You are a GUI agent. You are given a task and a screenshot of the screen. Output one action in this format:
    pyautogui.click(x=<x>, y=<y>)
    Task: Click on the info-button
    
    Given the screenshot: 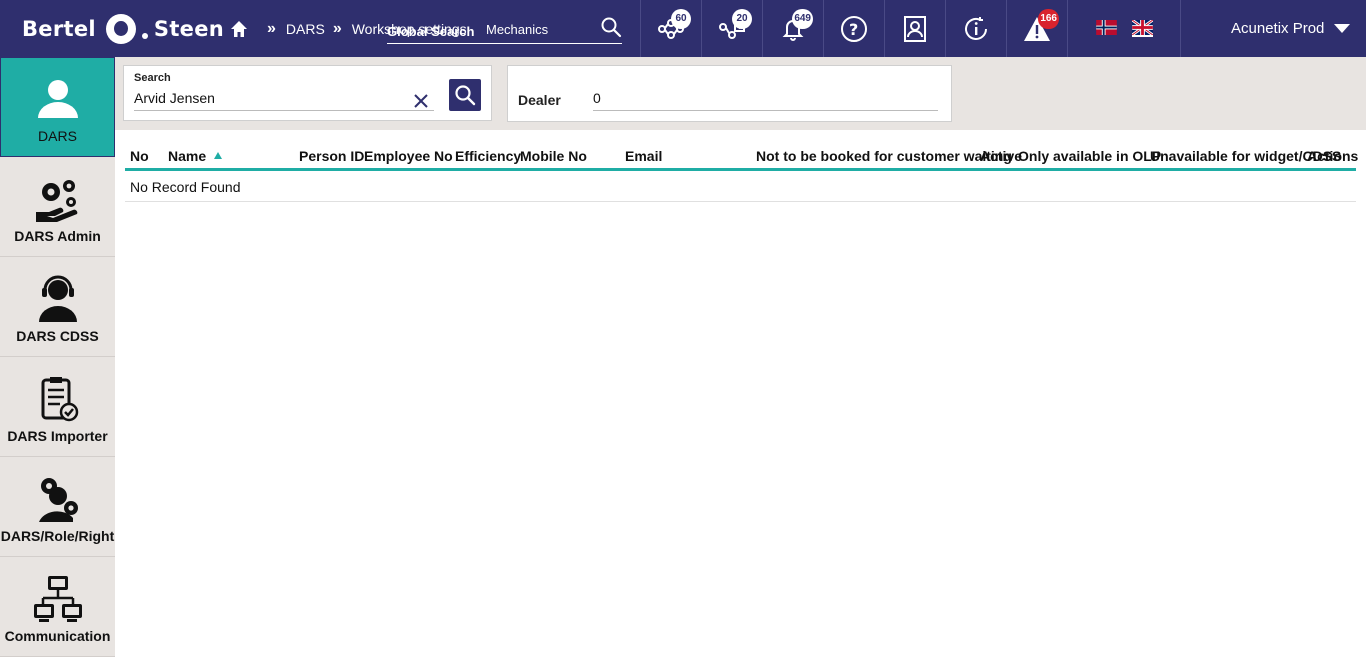 What is the action you would take?
    pyautogui.click(x=975, y=28)
    